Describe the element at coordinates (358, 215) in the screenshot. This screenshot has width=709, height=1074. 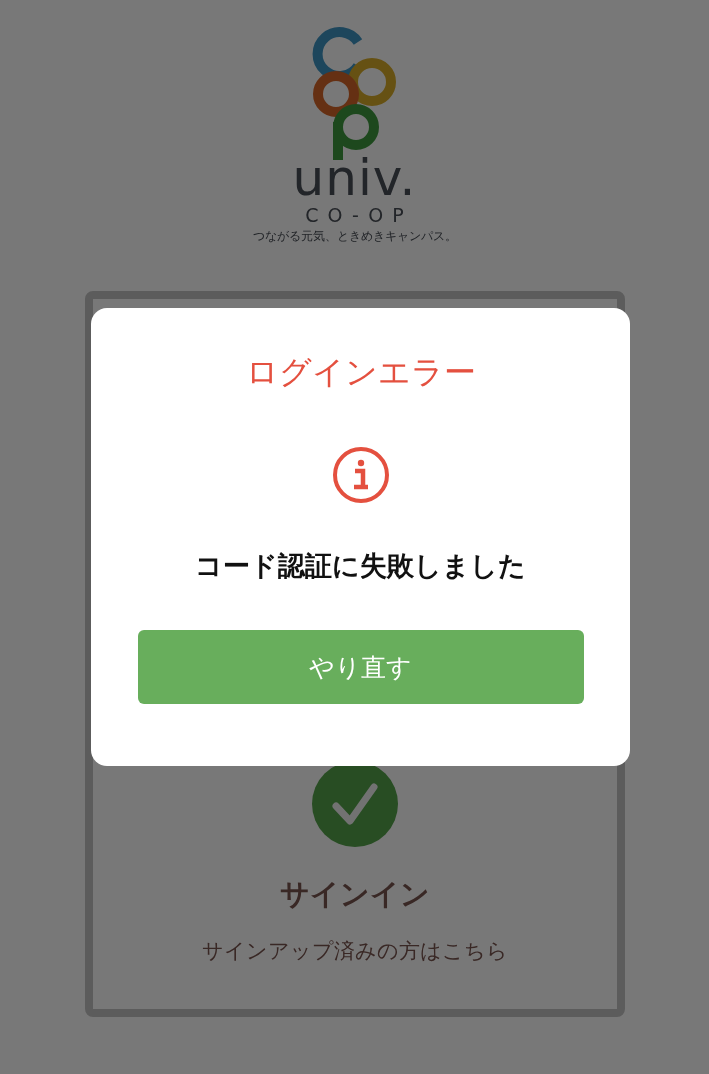
I see `logo-subtitle: CO-OP` at that location.